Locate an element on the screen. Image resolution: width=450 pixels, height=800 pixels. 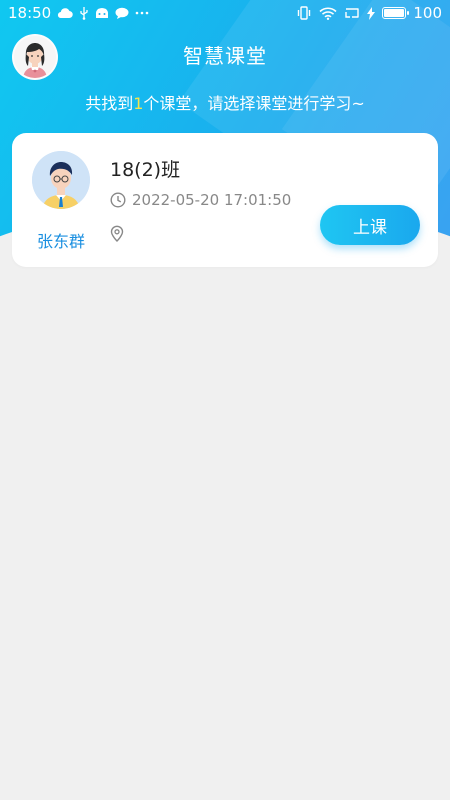
wifi-icon is located at coordinates (328, 13).